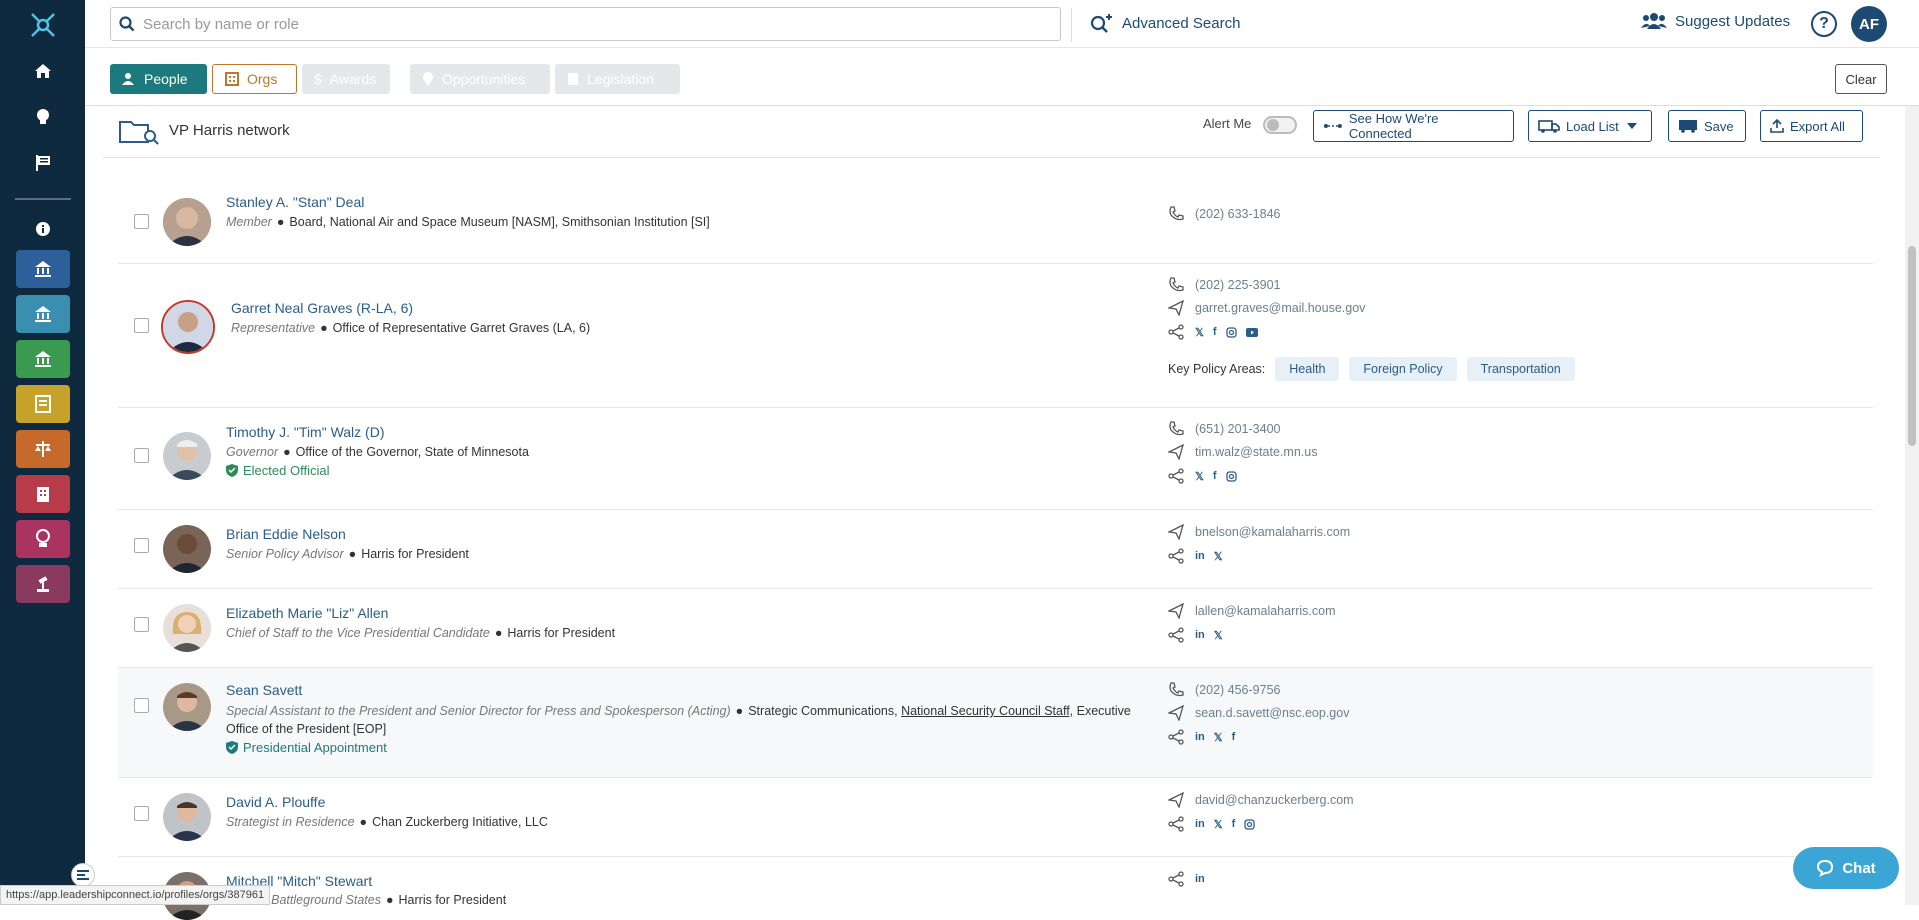 The height and width of the screenshot is (920, 1919). Describe the element at coordinates (1237, 285) in the screenshot. I see `phone-number: (202) 225-3901` at that location.